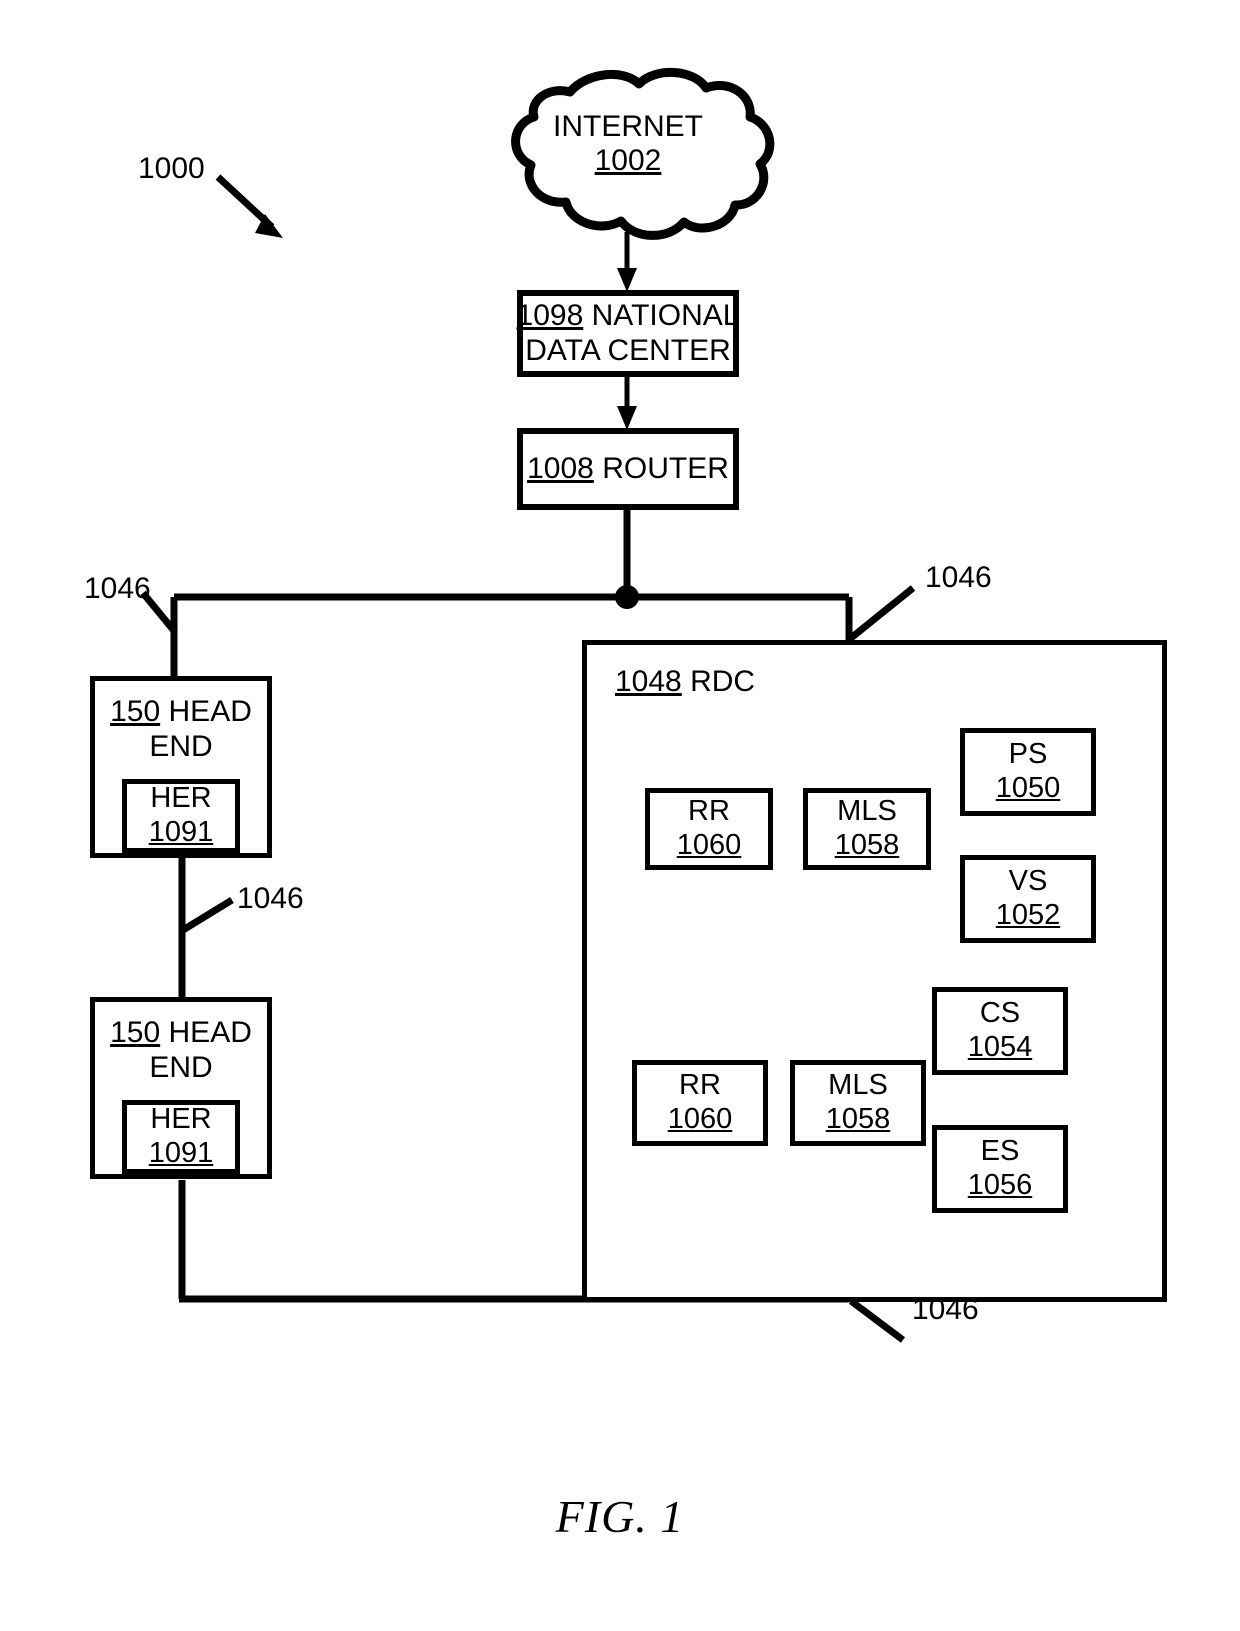  Describe the element at coordinates (685, 682) in the screenshot. I see `rdc-title: 1048 RDC` at that location.